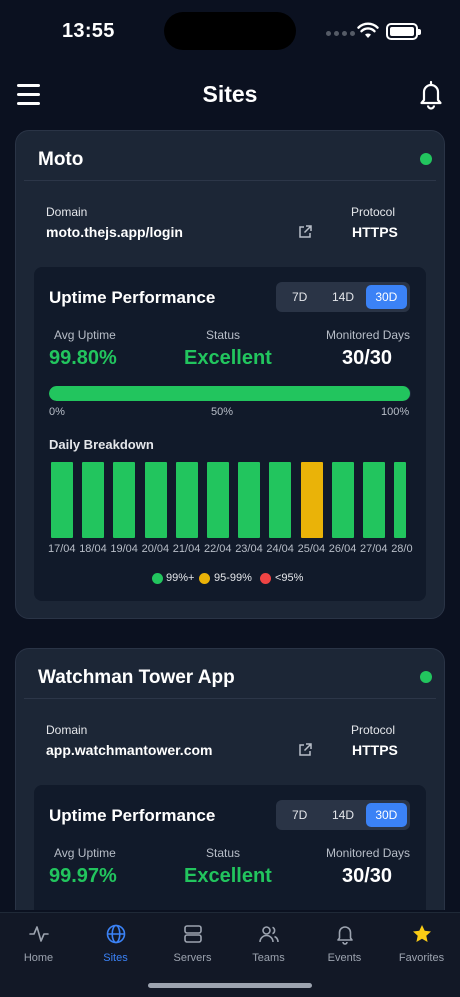 The width and height of the screenshot is (460, 997). What do you see at coordinates (403, 31) in the screenshot?
I see `battery-icon` at bounding box center [403, 31].